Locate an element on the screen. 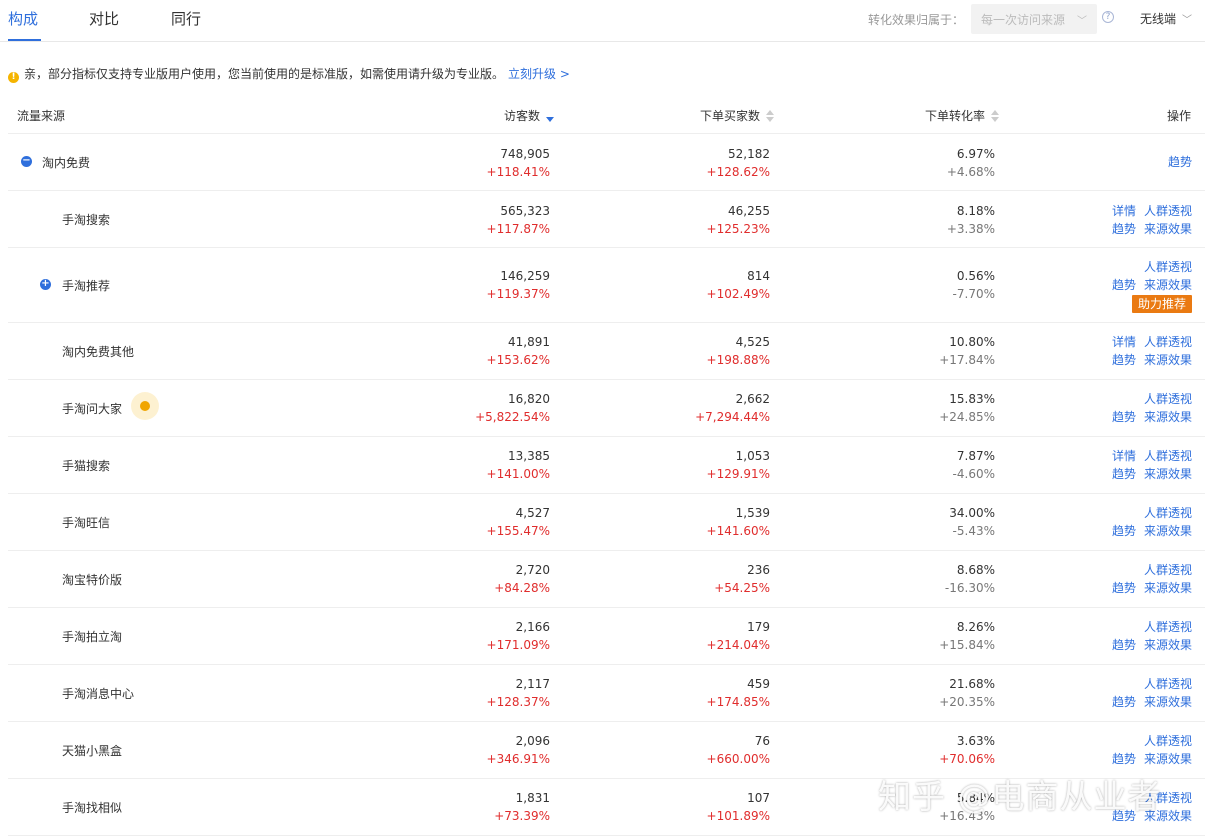 This screenshot has height=838, width=1205. buyers-value: 2,662 is located at coordinates (752, 399).